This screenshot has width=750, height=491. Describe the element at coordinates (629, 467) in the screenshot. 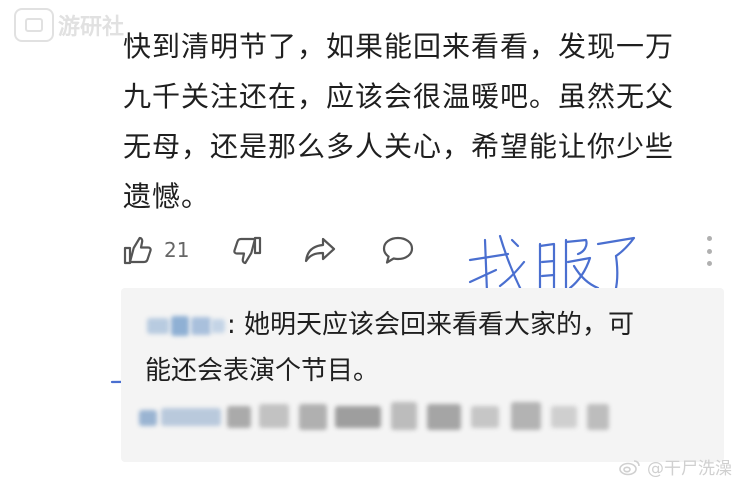

I see `weibo-icon` at that location.